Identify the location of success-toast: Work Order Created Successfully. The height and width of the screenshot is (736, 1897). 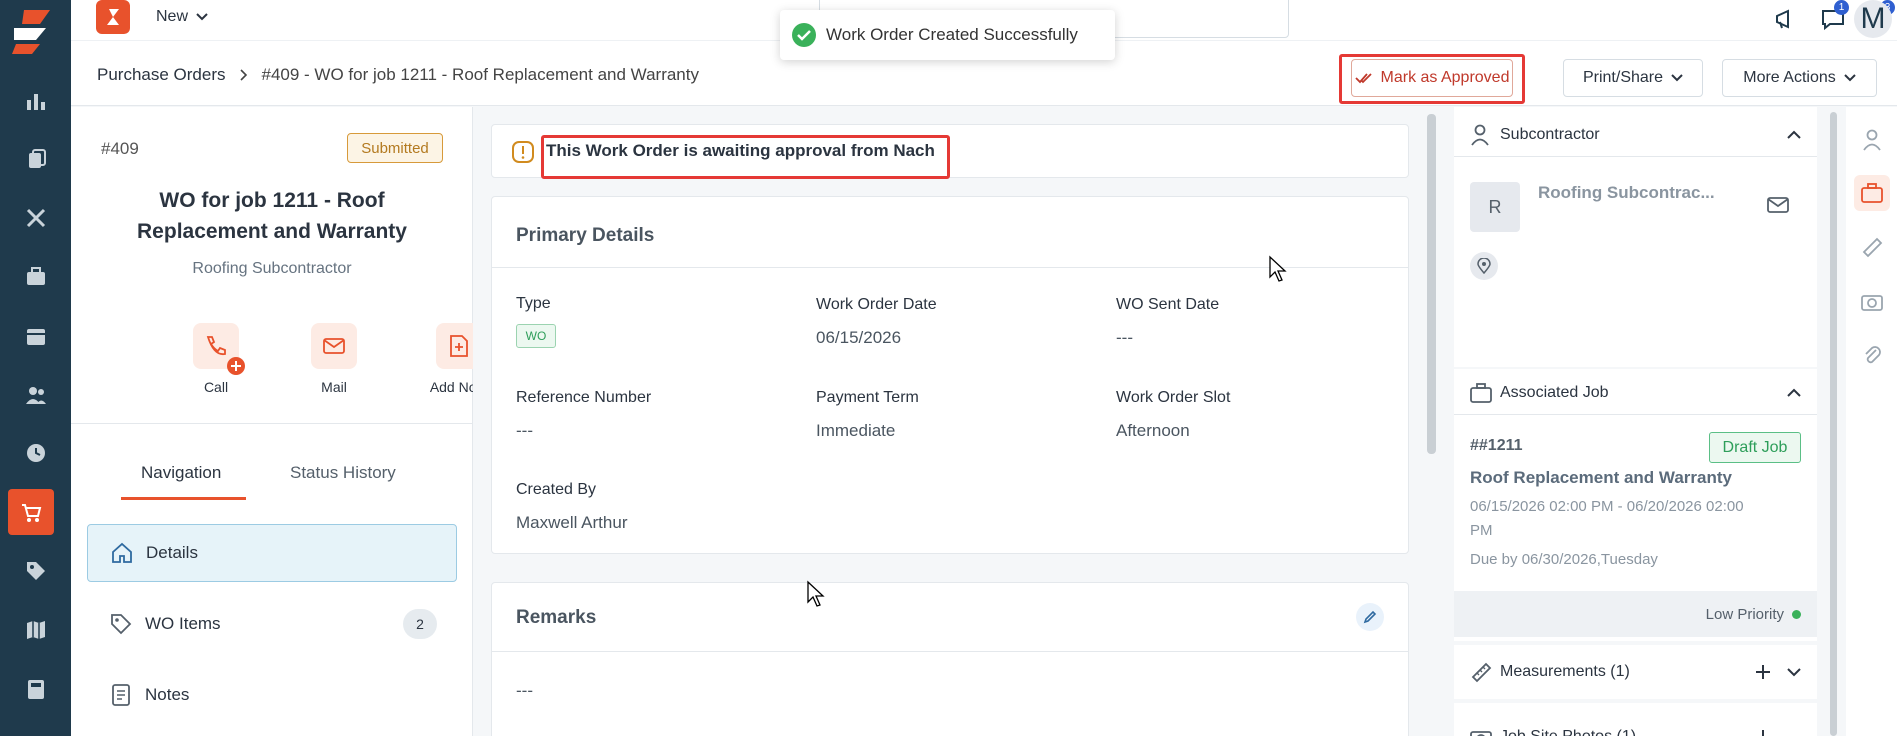
(947, 35).